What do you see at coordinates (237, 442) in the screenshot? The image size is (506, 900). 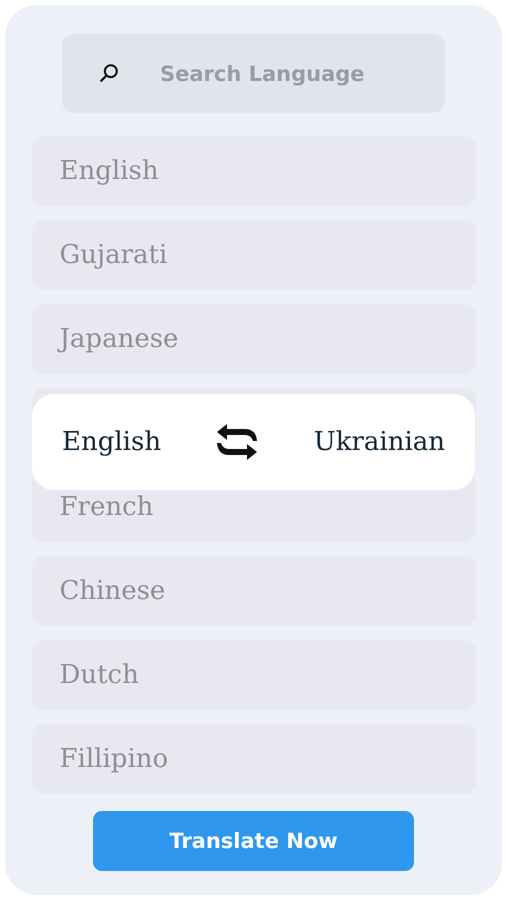 I see `swap-icon` at bounding box center [237, 442].